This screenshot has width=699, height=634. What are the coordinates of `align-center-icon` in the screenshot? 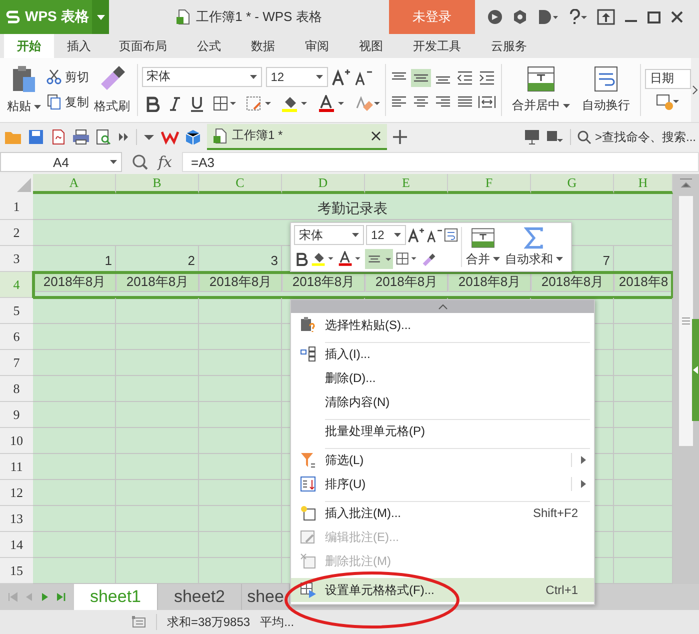 It's located at (379, 259).